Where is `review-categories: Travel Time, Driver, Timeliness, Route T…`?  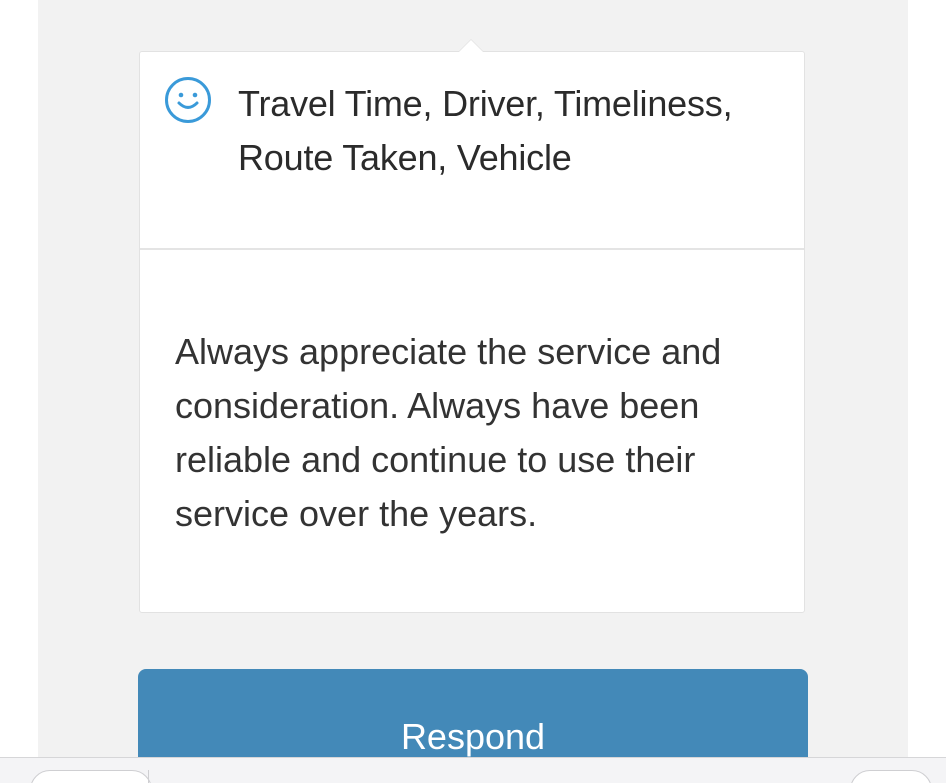
review-categories: Travel Time, Driver, Timeliness, Route T… is located at coordinates (485, 130).